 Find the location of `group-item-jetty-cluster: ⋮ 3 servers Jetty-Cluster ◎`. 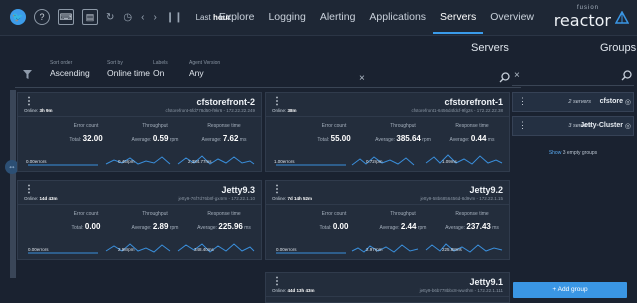

group-item-jetty-cluster: ⋮ 3 servers Jetty-Cluster ◎ is located at coordinates (573, 126).